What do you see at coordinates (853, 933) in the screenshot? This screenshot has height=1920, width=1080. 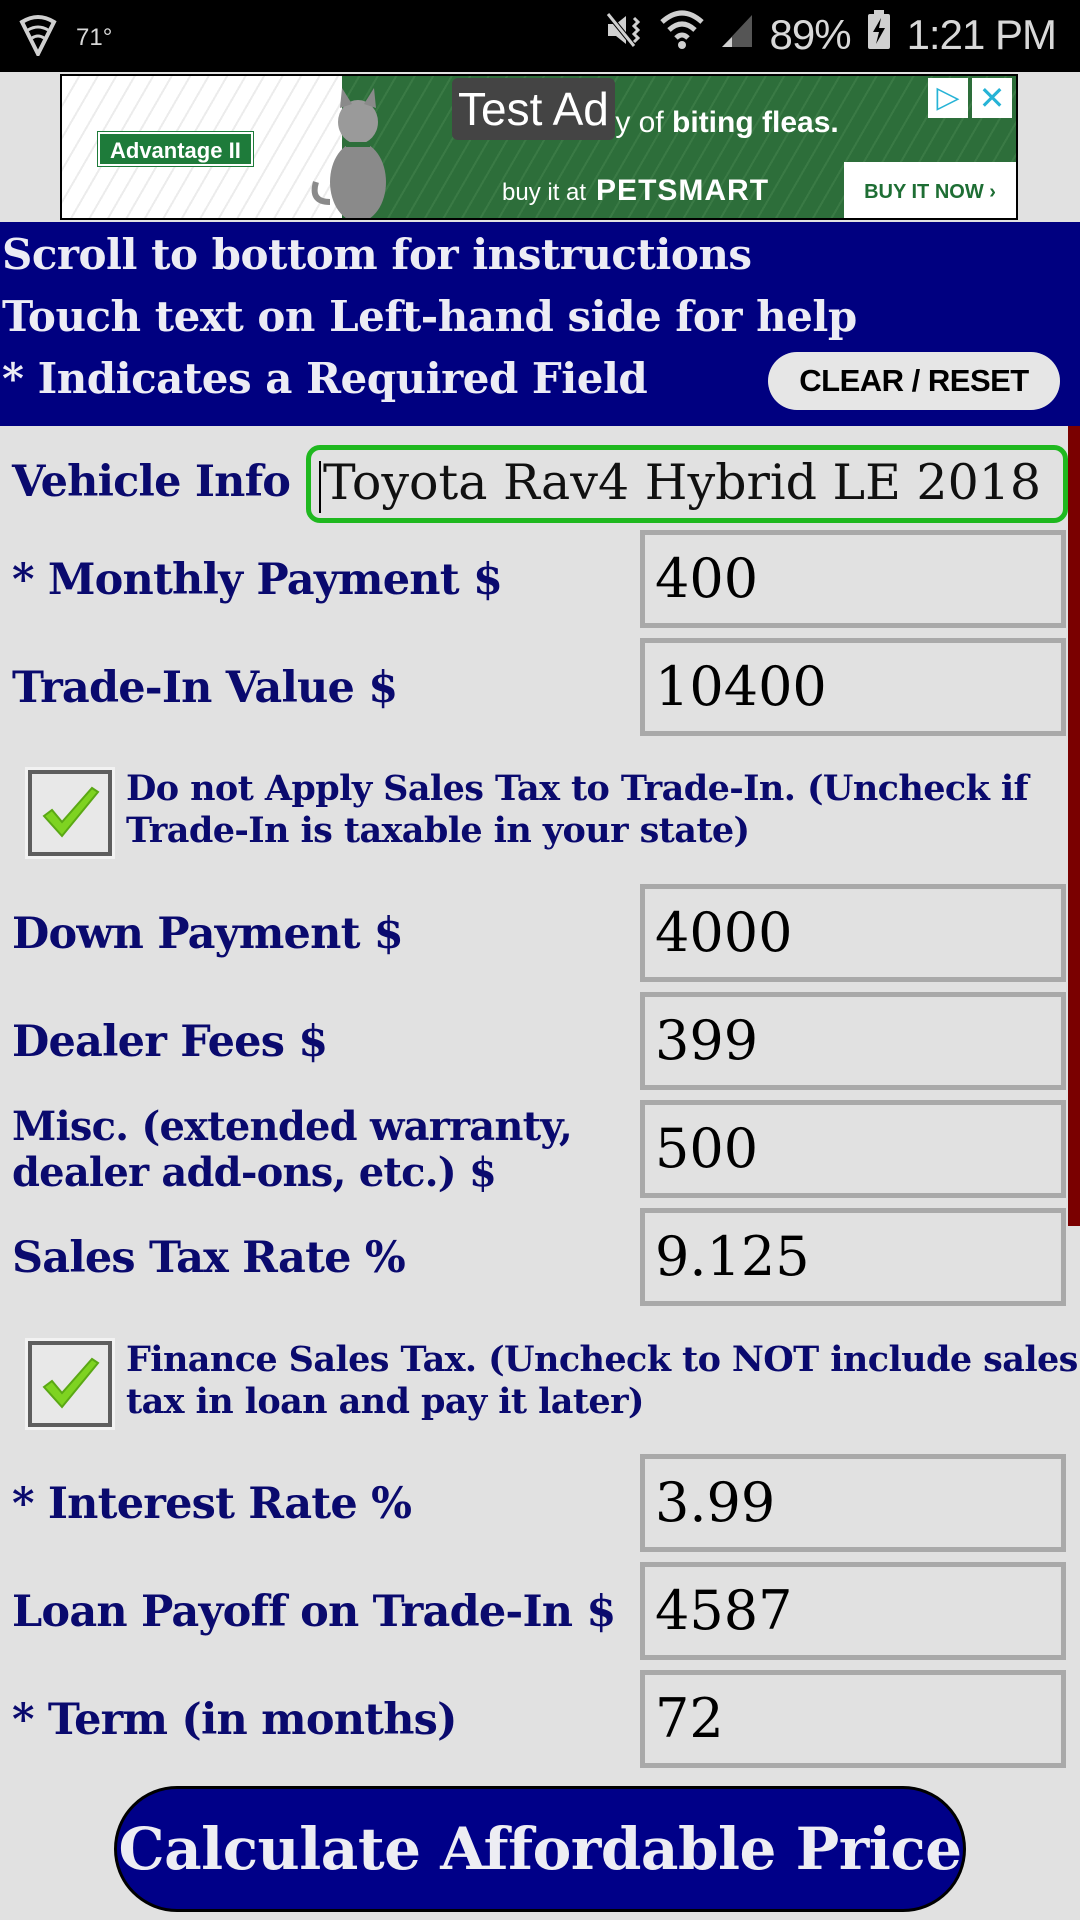 I see `down-payment-input: 4000` at bounding box center [853, 933].